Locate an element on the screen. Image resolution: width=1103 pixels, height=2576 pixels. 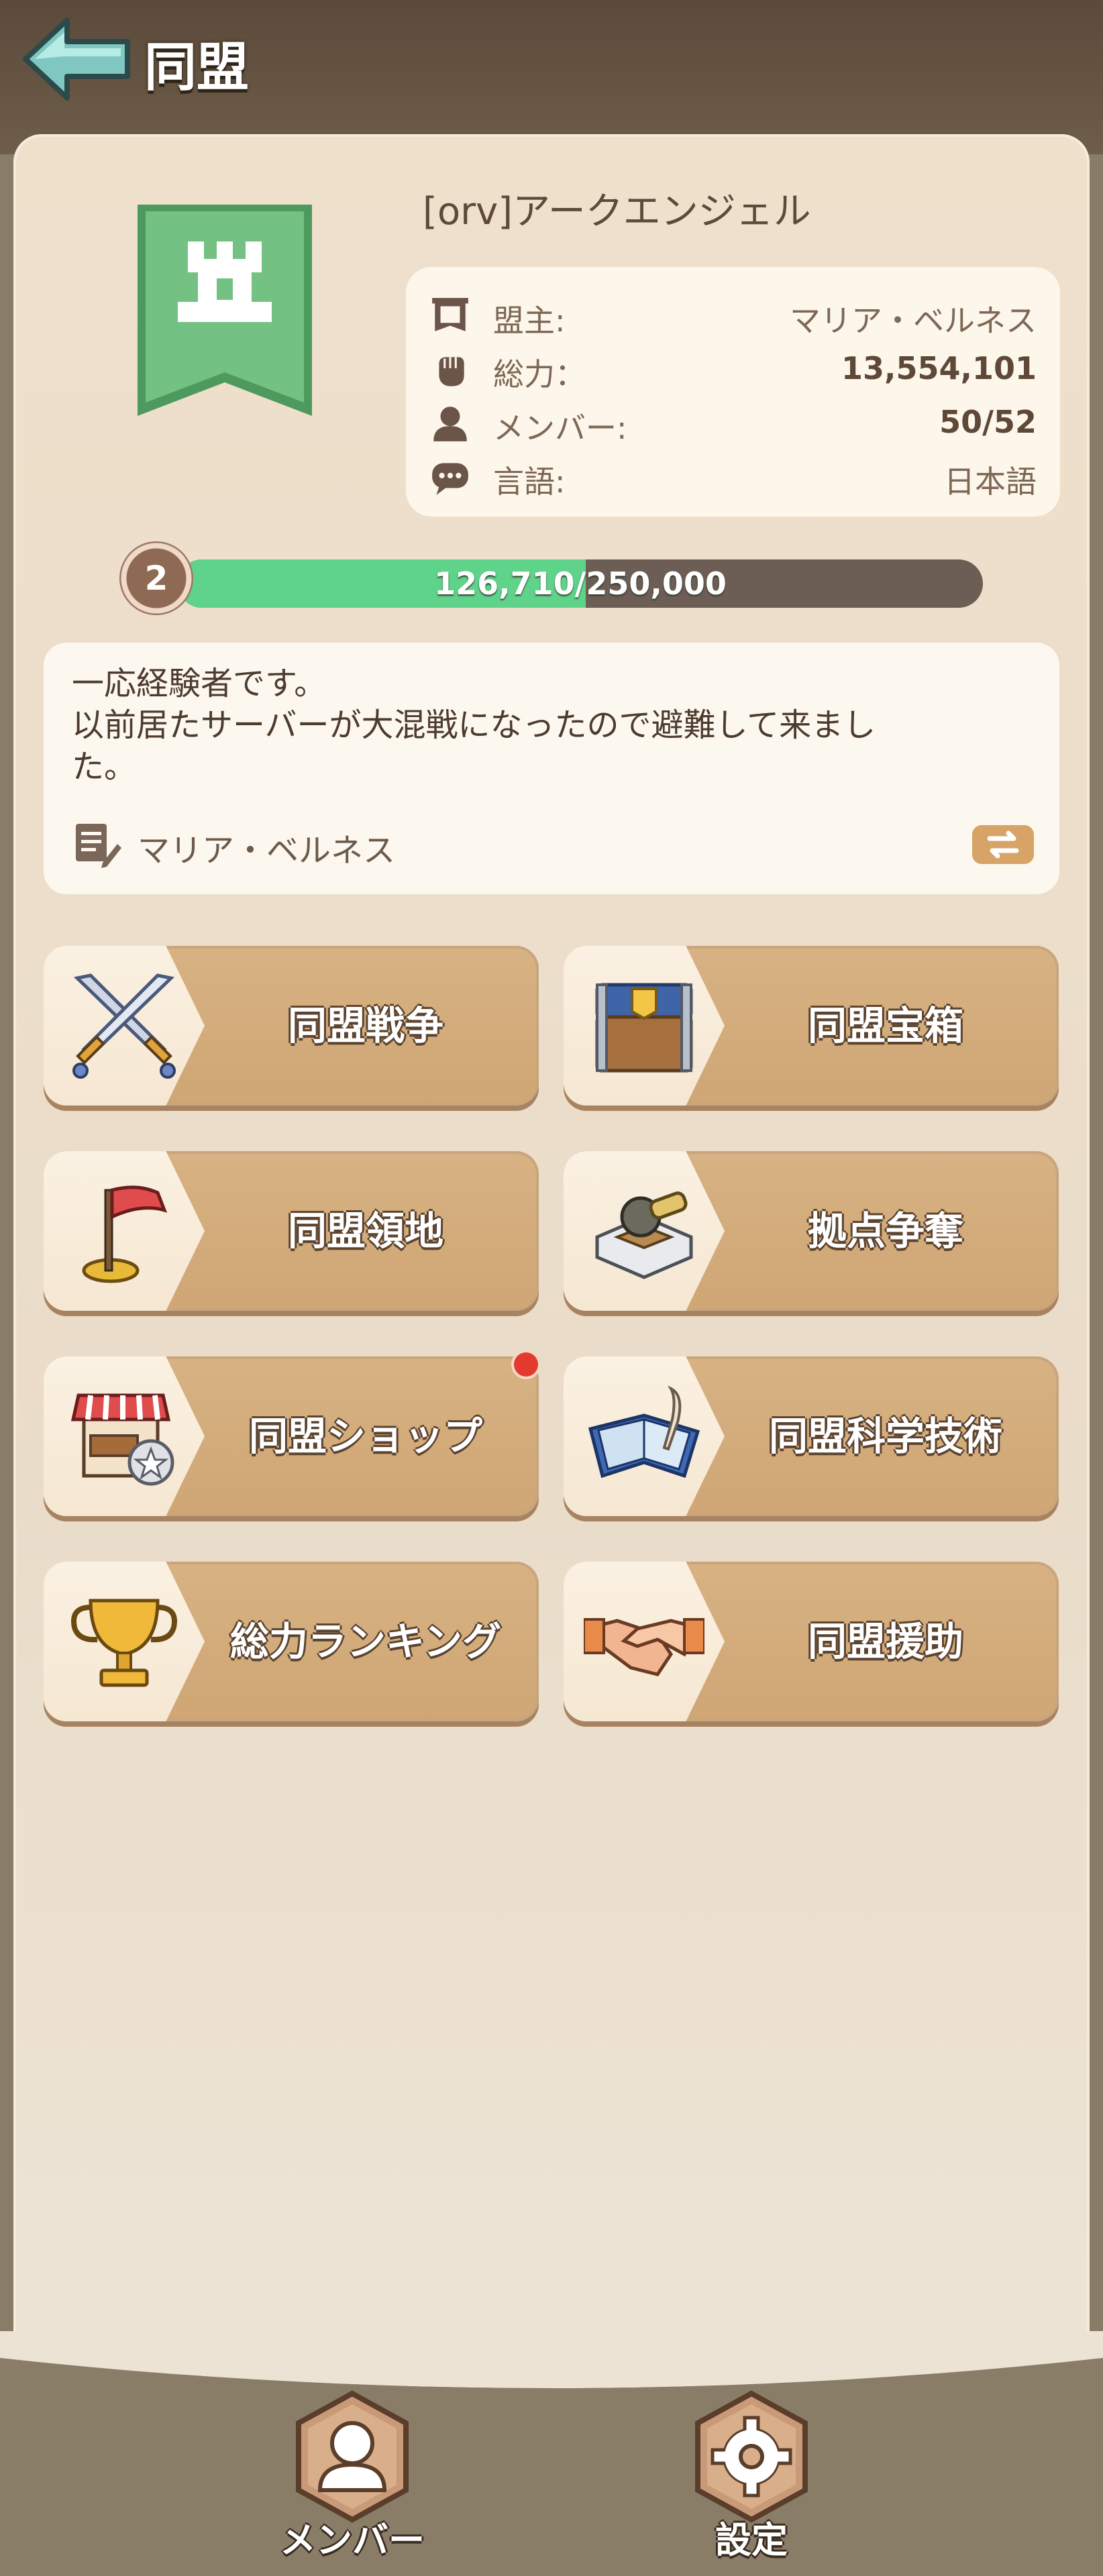
fortress-cannon-icon is located at coordinates (644, 1235).